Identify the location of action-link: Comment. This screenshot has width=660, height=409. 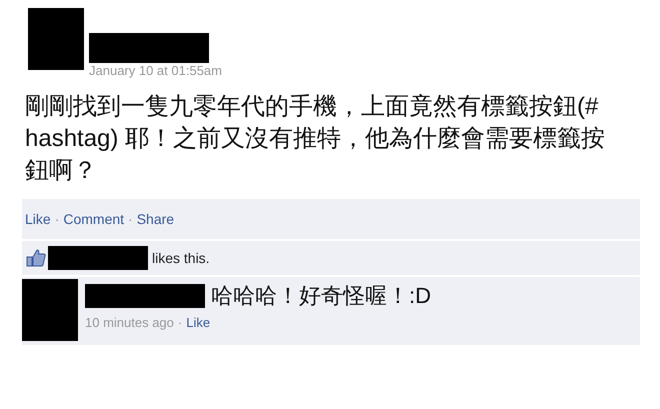
(93, 219).